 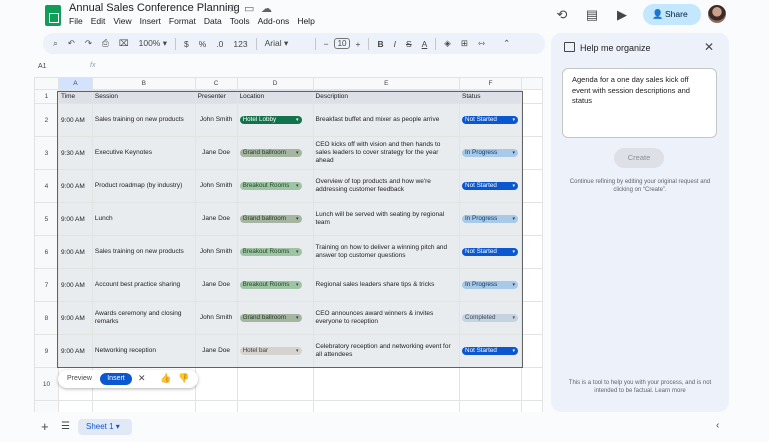 What do you see at coordinates (425, 44) in the screenshot?
I see `text-color-button: A` at bounding box center [425, 44].